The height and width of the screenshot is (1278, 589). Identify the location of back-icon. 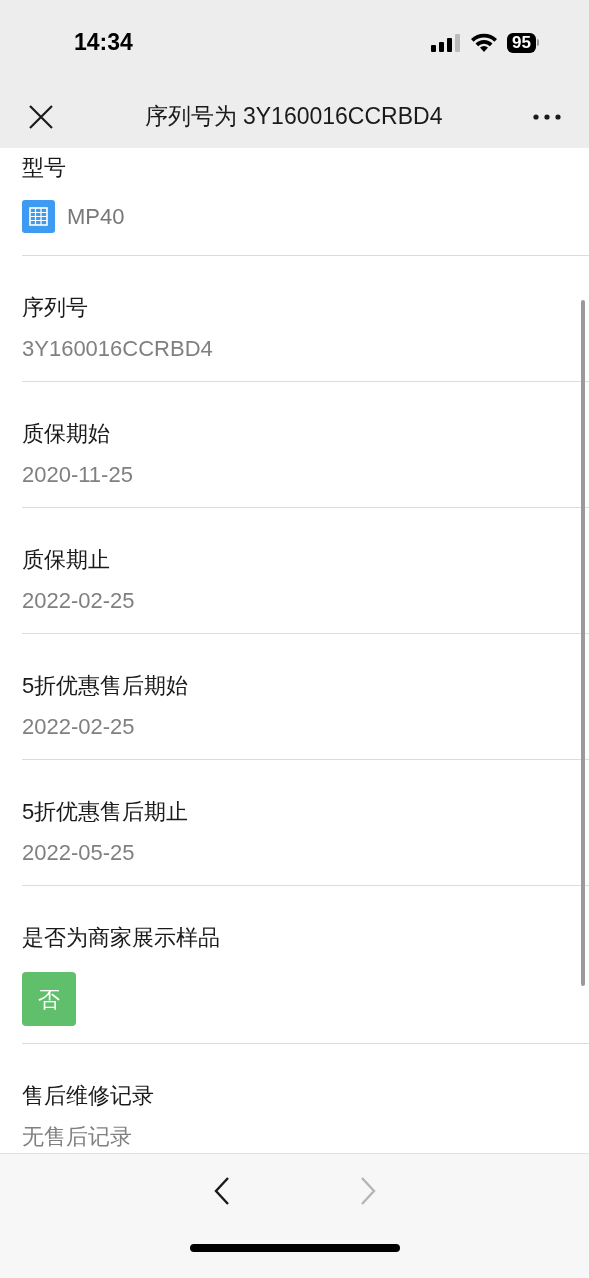
(221, 1191).